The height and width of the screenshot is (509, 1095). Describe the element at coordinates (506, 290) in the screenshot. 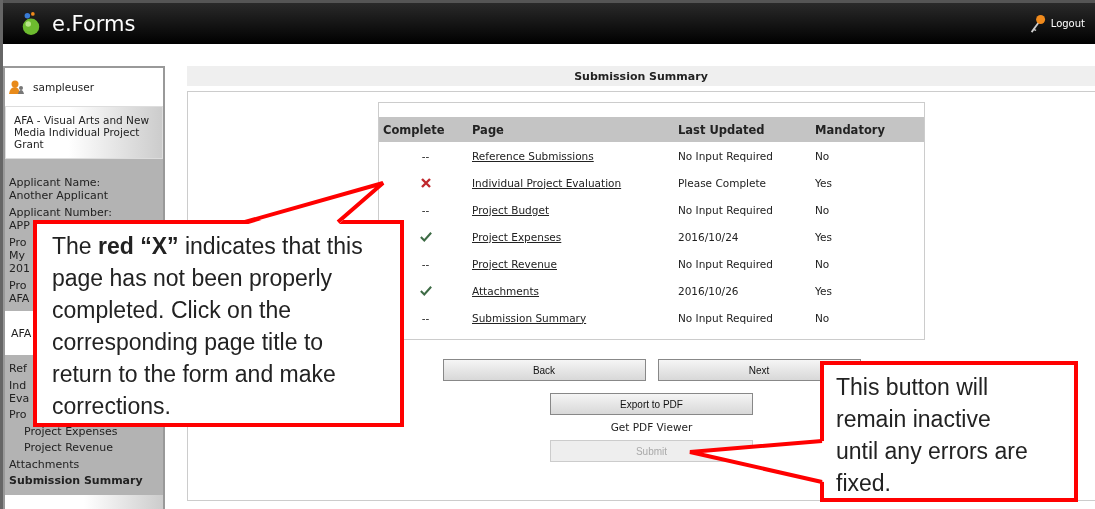

I see `page-link: Attachments` at that location.